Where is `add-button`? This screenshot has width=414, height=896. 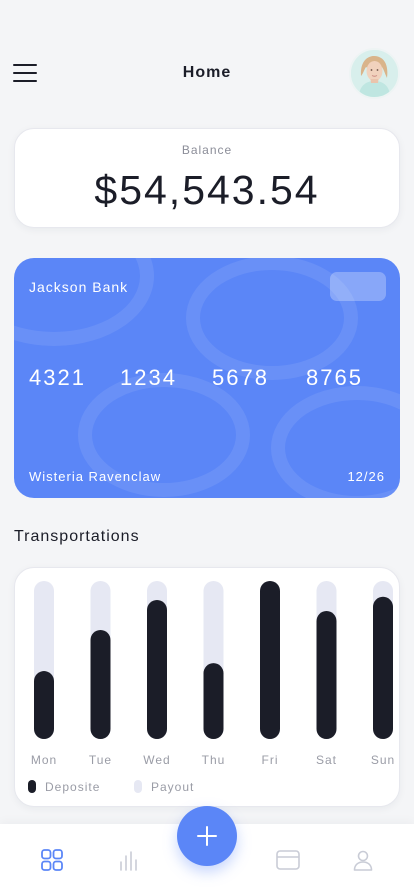 add-button is located at coordinates (207, 836).